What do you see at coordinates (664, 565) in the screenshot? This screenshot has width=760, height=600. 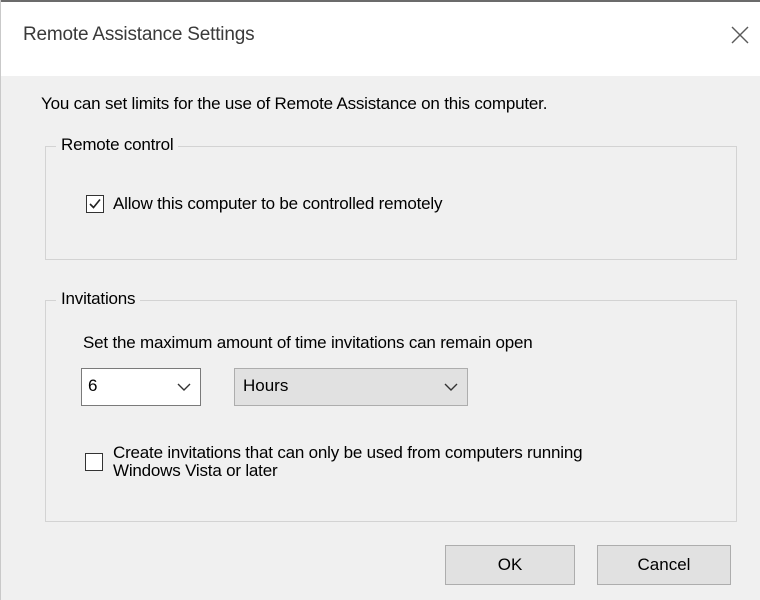 I see `cancel-button: Cancel` at bounding box center [664, 565].